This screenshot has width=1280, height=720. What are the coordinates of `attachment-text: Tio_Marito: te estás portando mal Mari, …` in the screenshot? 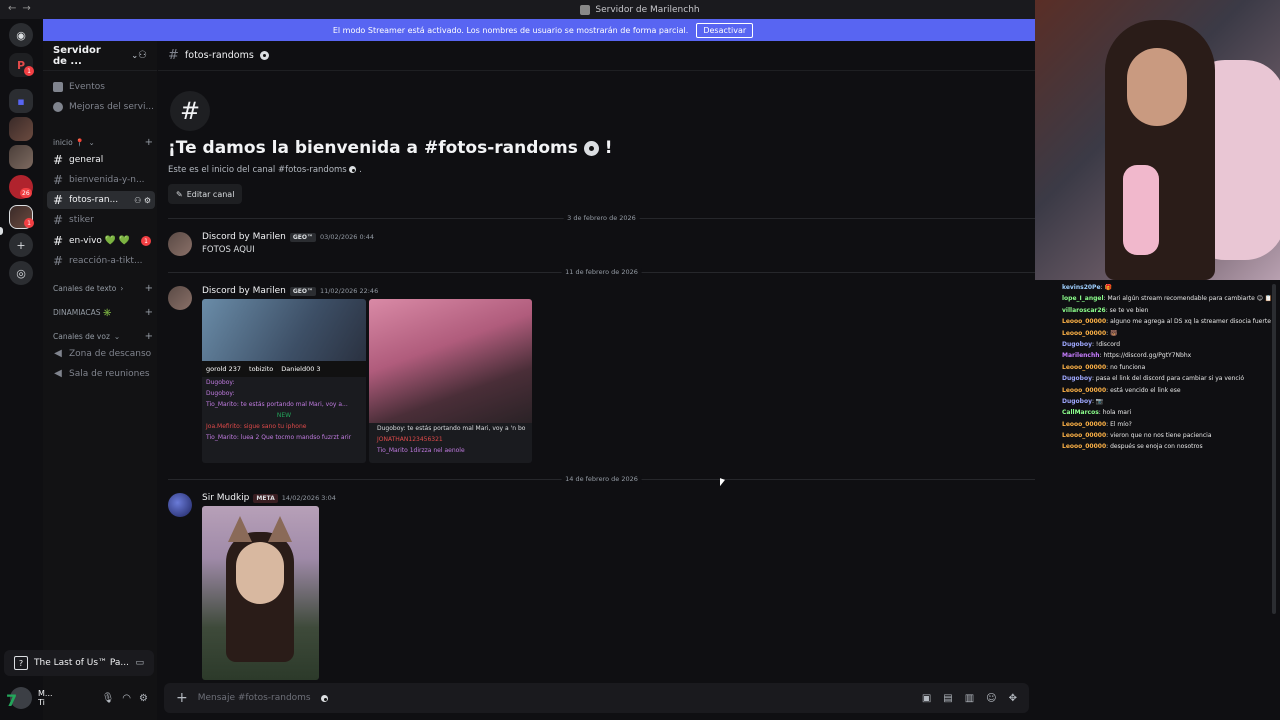 It's located at (277, 404).